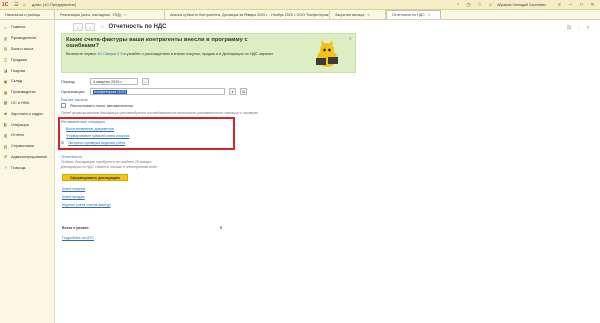 The image size is (600, 323). What do you see at coordinates (27, 38) in the screenshot?
I see `sidebar-item-manager: ▥ Руководителю` at bounding box center [27, 38].